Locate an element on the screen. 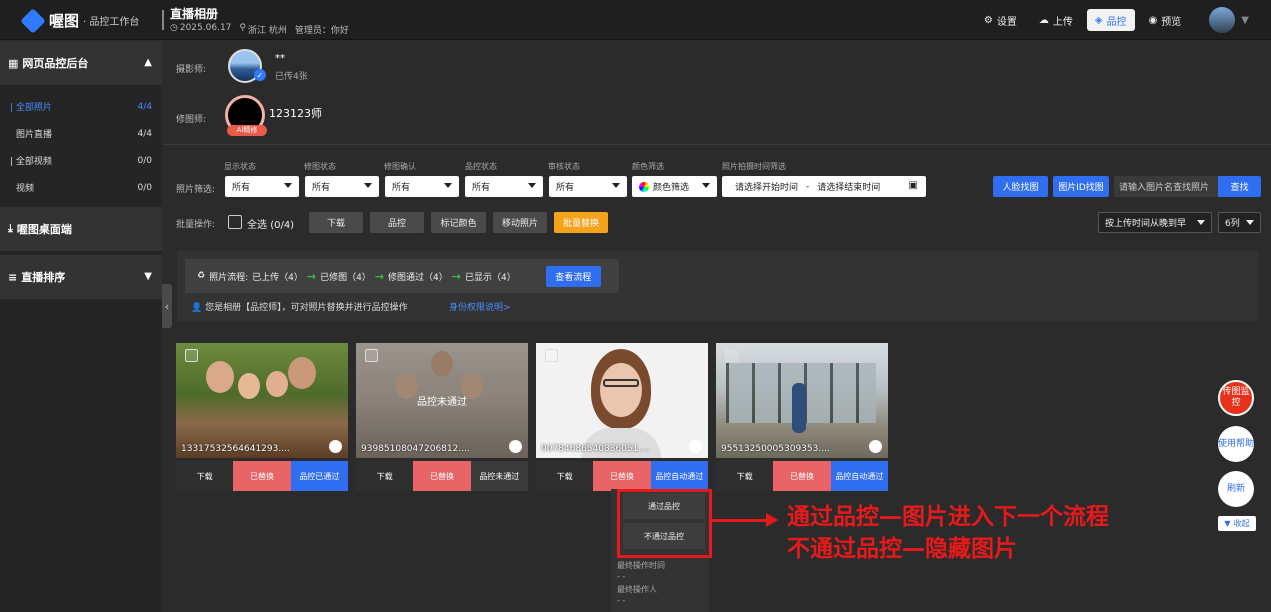  search-button: 查找 is located at coordinates (1239, 186).